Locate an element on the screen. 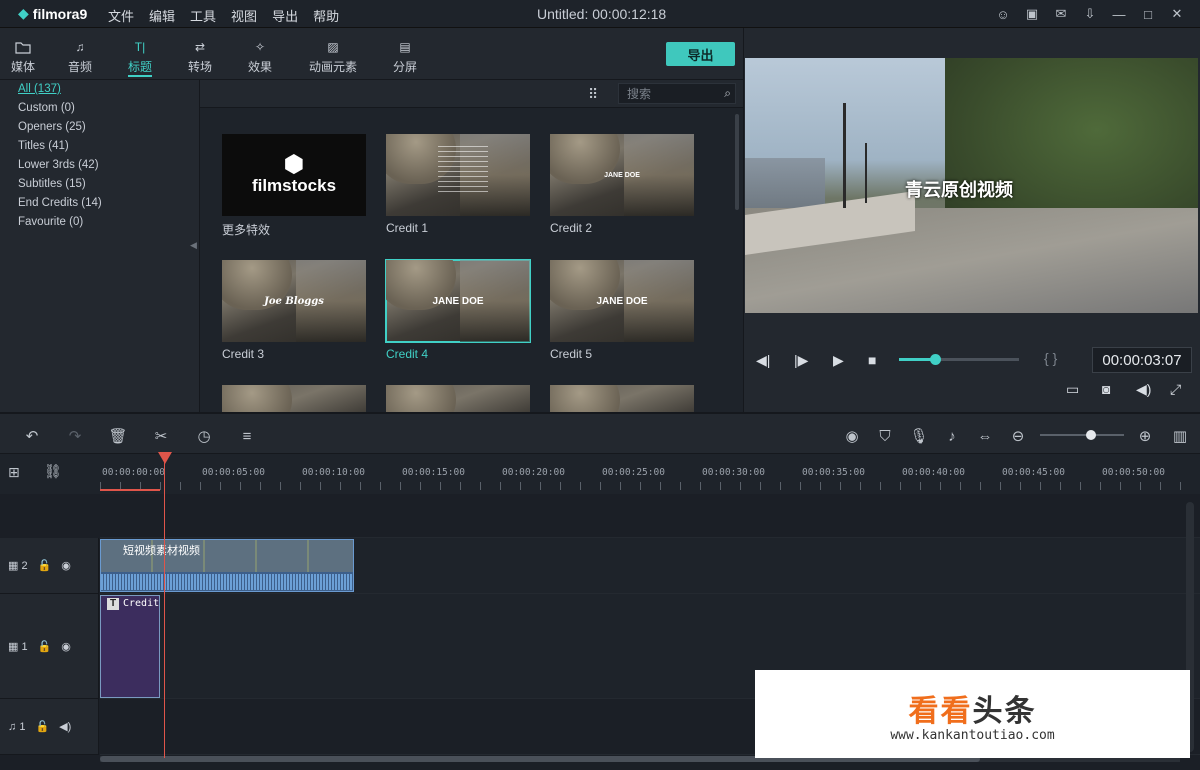  close-icon: ✕ is located at coordinates (1177, 14).